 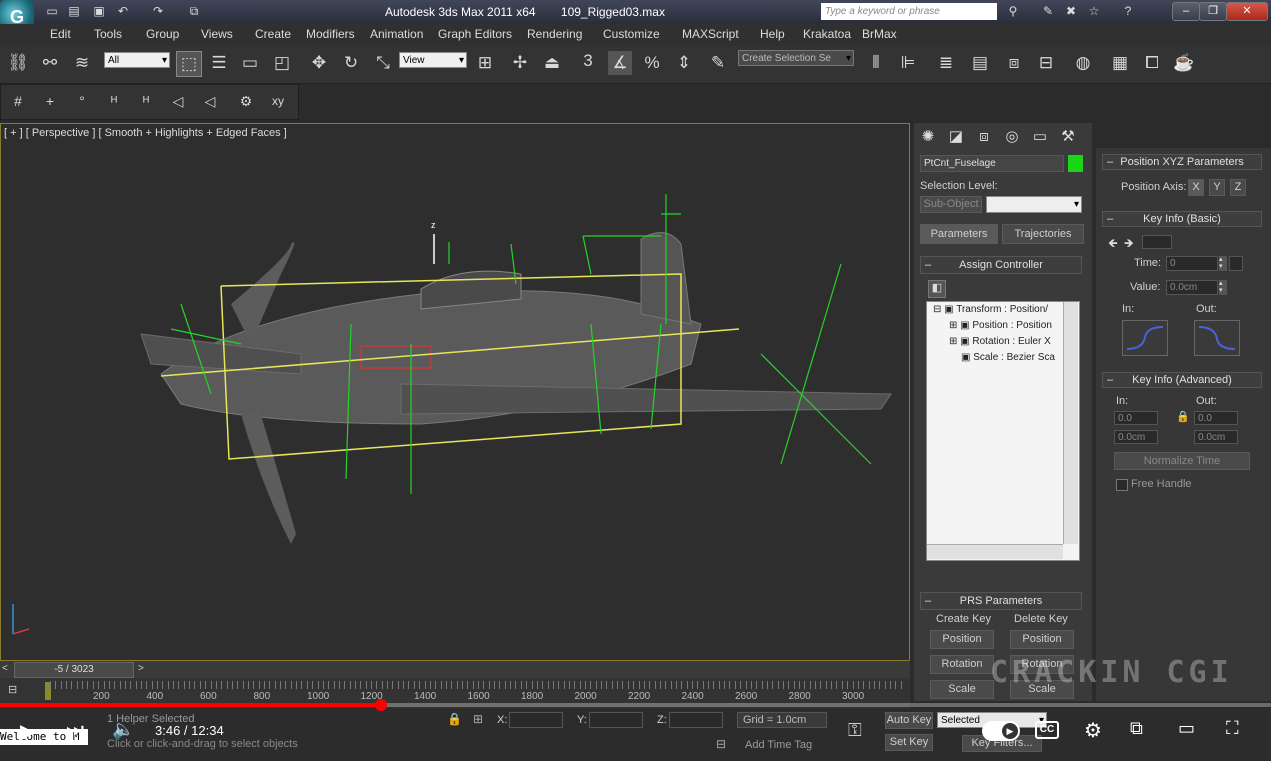 I want to click on adv-out-field-1: 0.0, so click(x=1216, y=418).